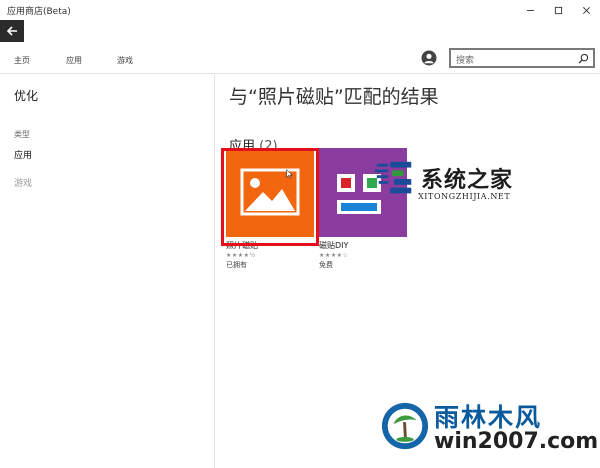  What do you see at coordinates (26, 96) in the screenshot?
I see `sidebar-heading: 优化` at bounding box center [26, 96].